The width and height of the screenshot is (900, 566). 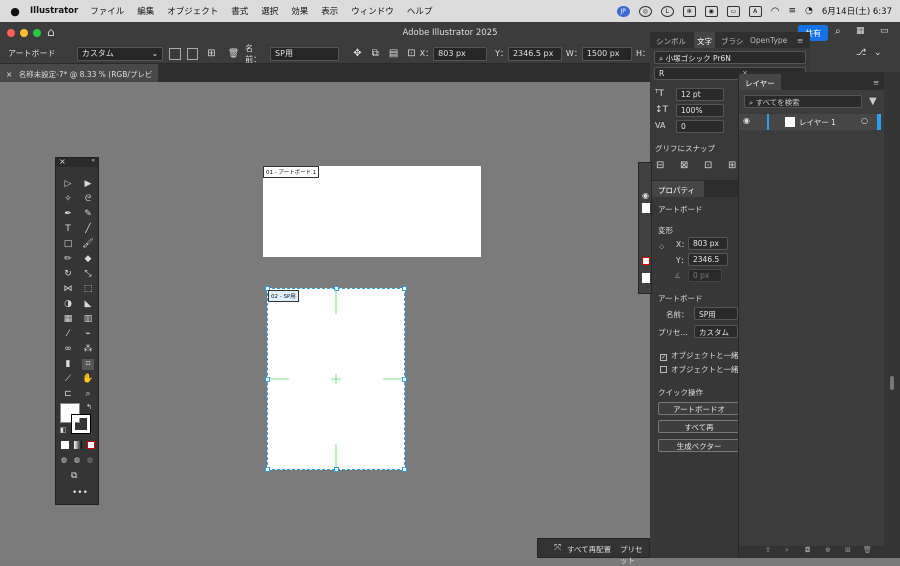 What do you see at coordinates (88, 394) in the screenshot?
I see `zoom-tool-icon: ⌕` at bounding box center [88, 394].